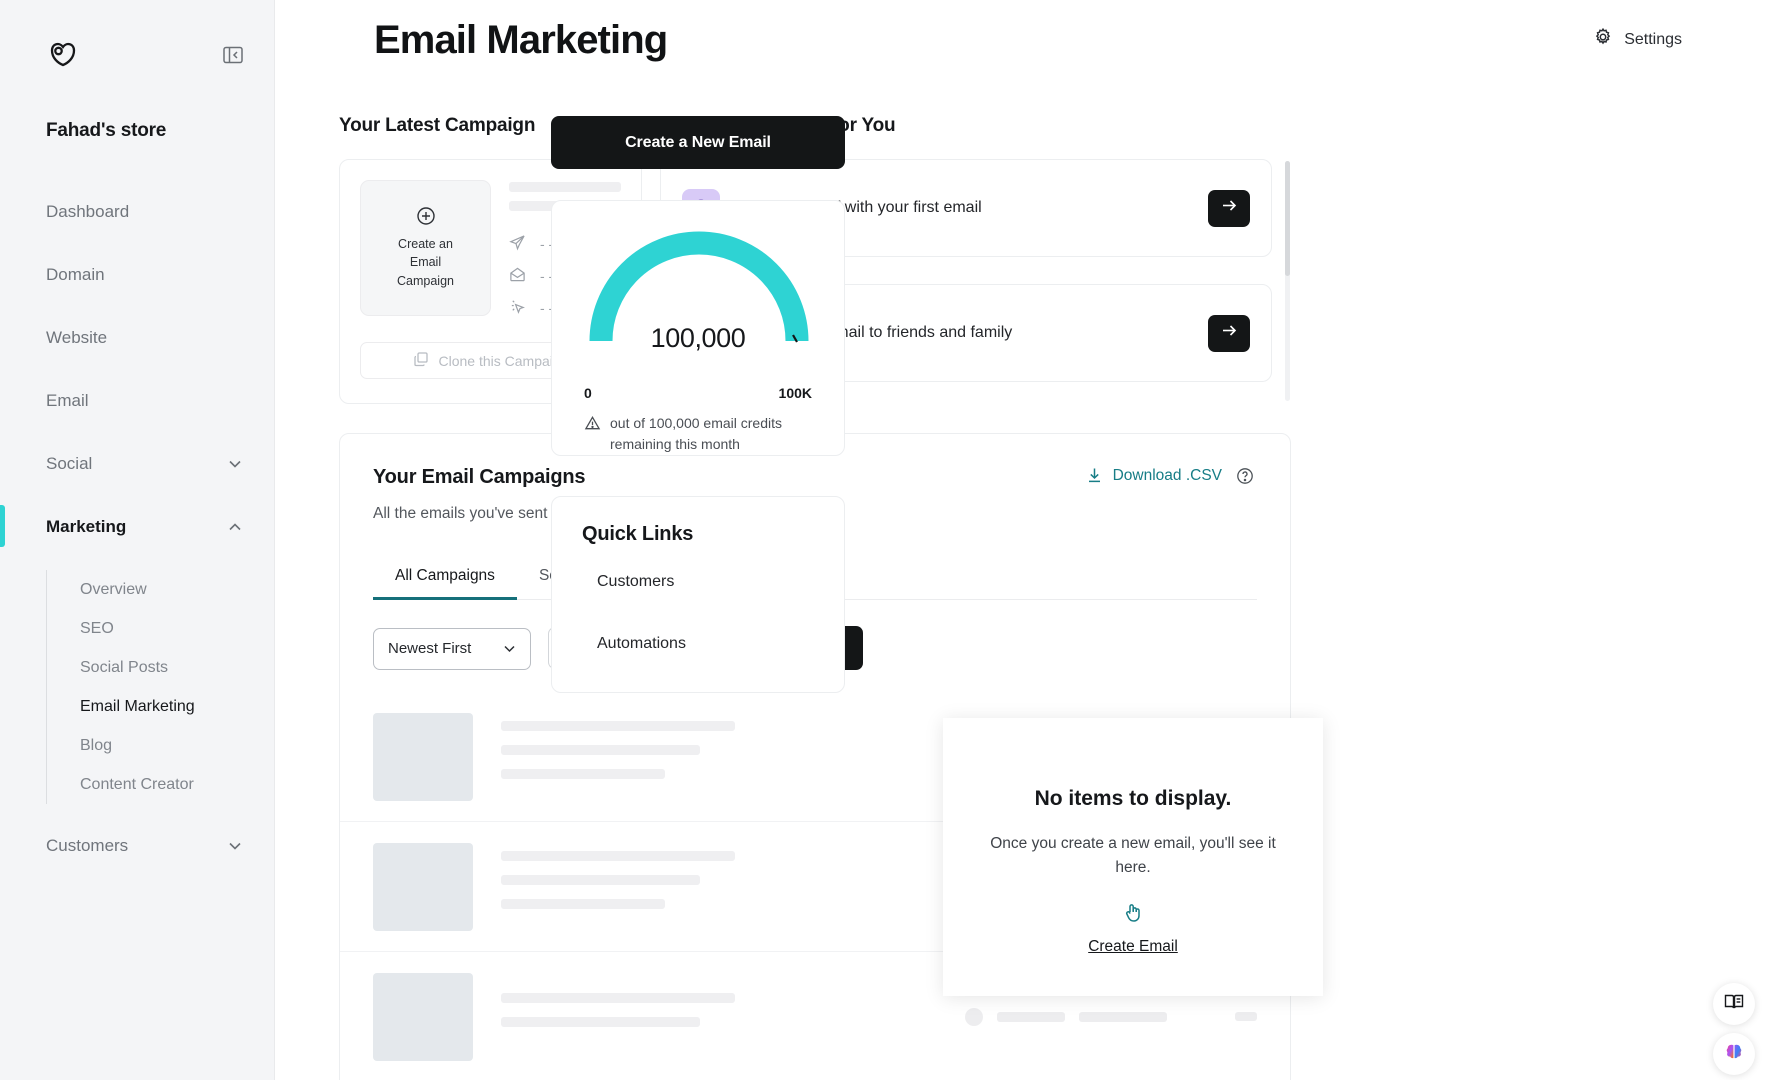 This screenshot has height=1080, width=1767. What do you see at coordinates (137, 401) in the screenshot?
I see `sidebar-item-email: Email` at bounding box center [137, 401].